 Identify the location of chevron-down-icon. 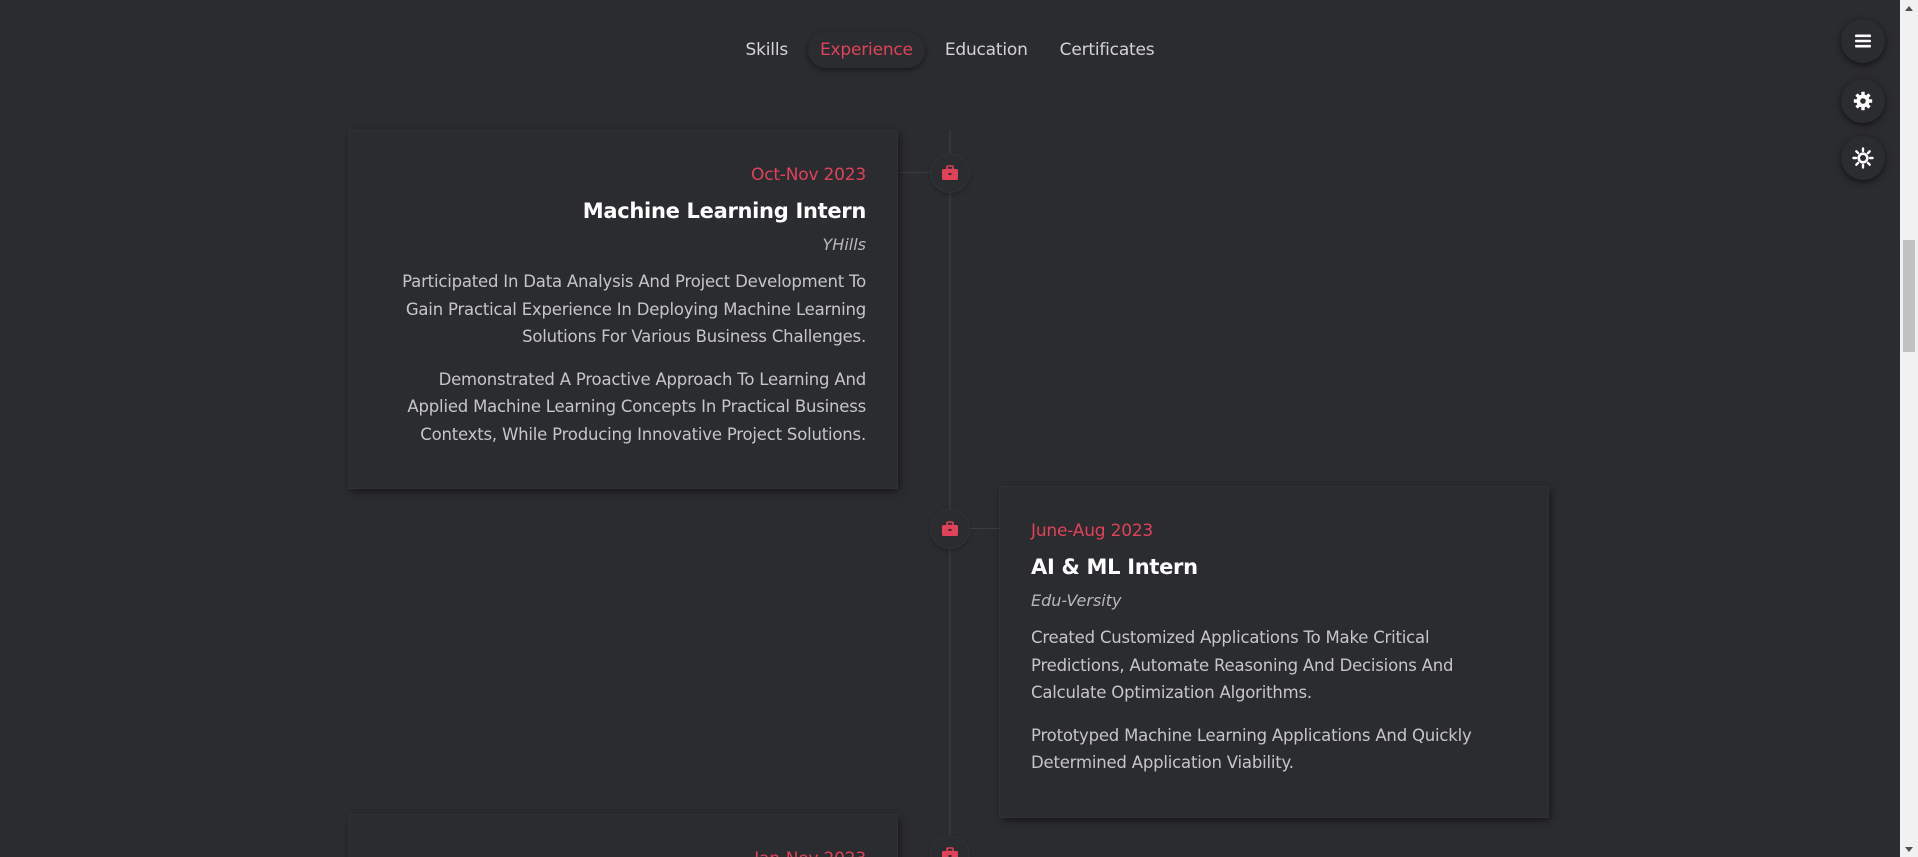
(1909, 849).